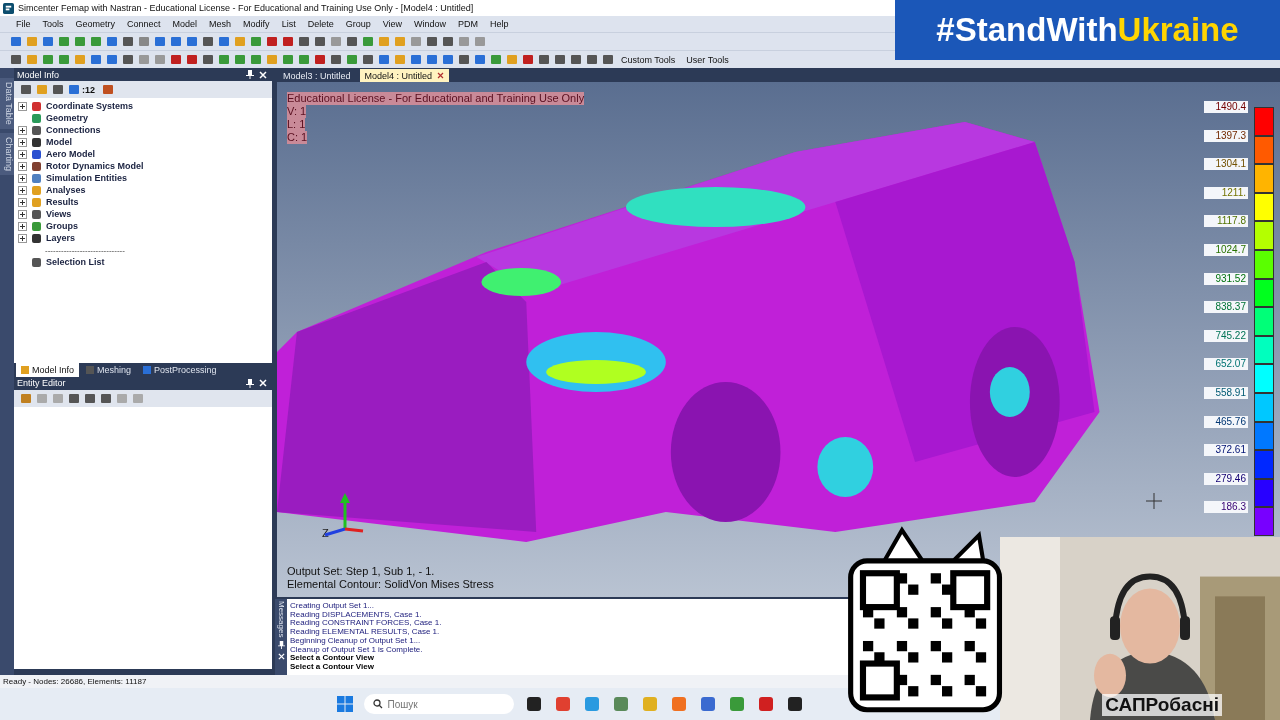 The width and height of the screenshot is (1280, 720). I want to click on toolbar-button: Custom Tools, so click(648, 59).